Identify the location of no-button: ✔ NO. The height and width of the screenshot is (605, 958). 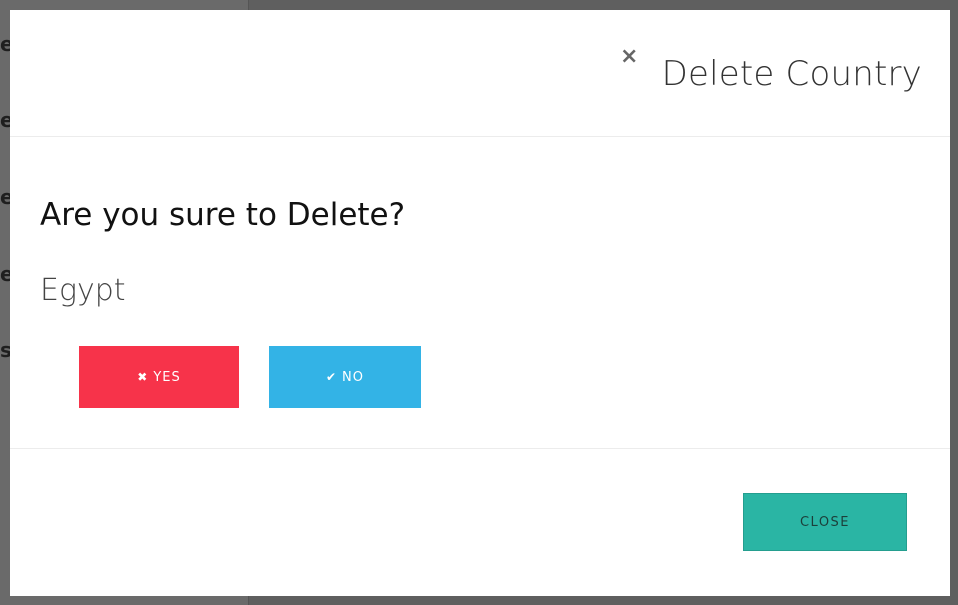
(345, 377).